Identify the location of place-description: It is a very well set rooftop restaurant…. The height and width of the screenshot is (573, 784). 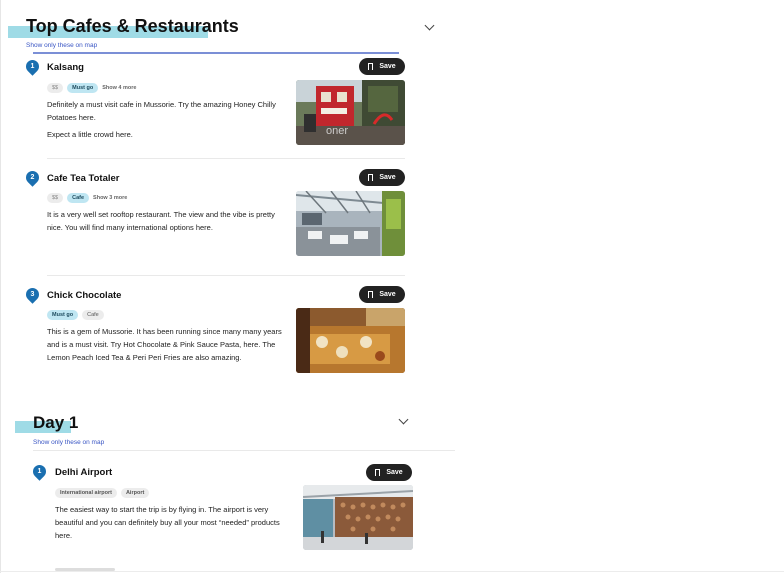
(165, 223).